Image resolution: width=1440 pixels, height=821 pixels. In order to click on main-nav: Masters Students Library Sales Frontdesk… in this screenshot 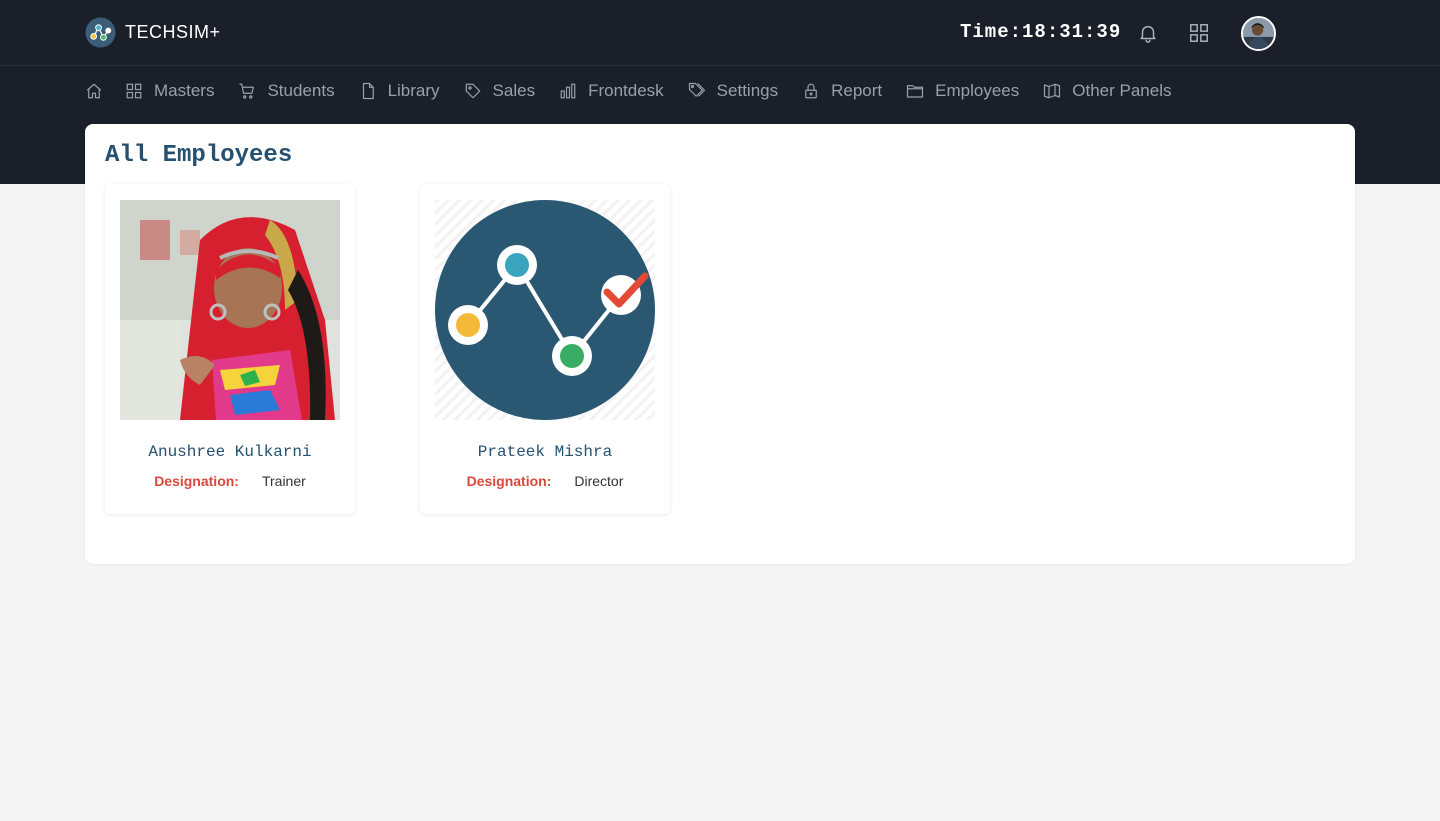, I will do `click(640, 91)`.